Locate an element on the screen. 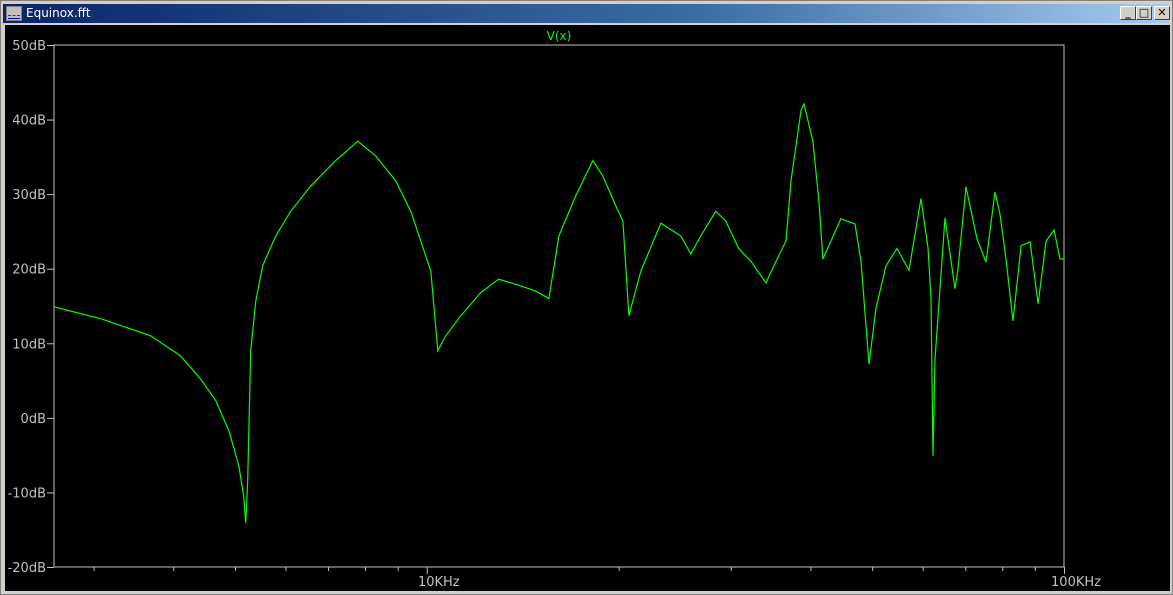 The height and width of the screenshot is (595, 1173). window-title: Equinox.fft is located at coordinates (58, 13).